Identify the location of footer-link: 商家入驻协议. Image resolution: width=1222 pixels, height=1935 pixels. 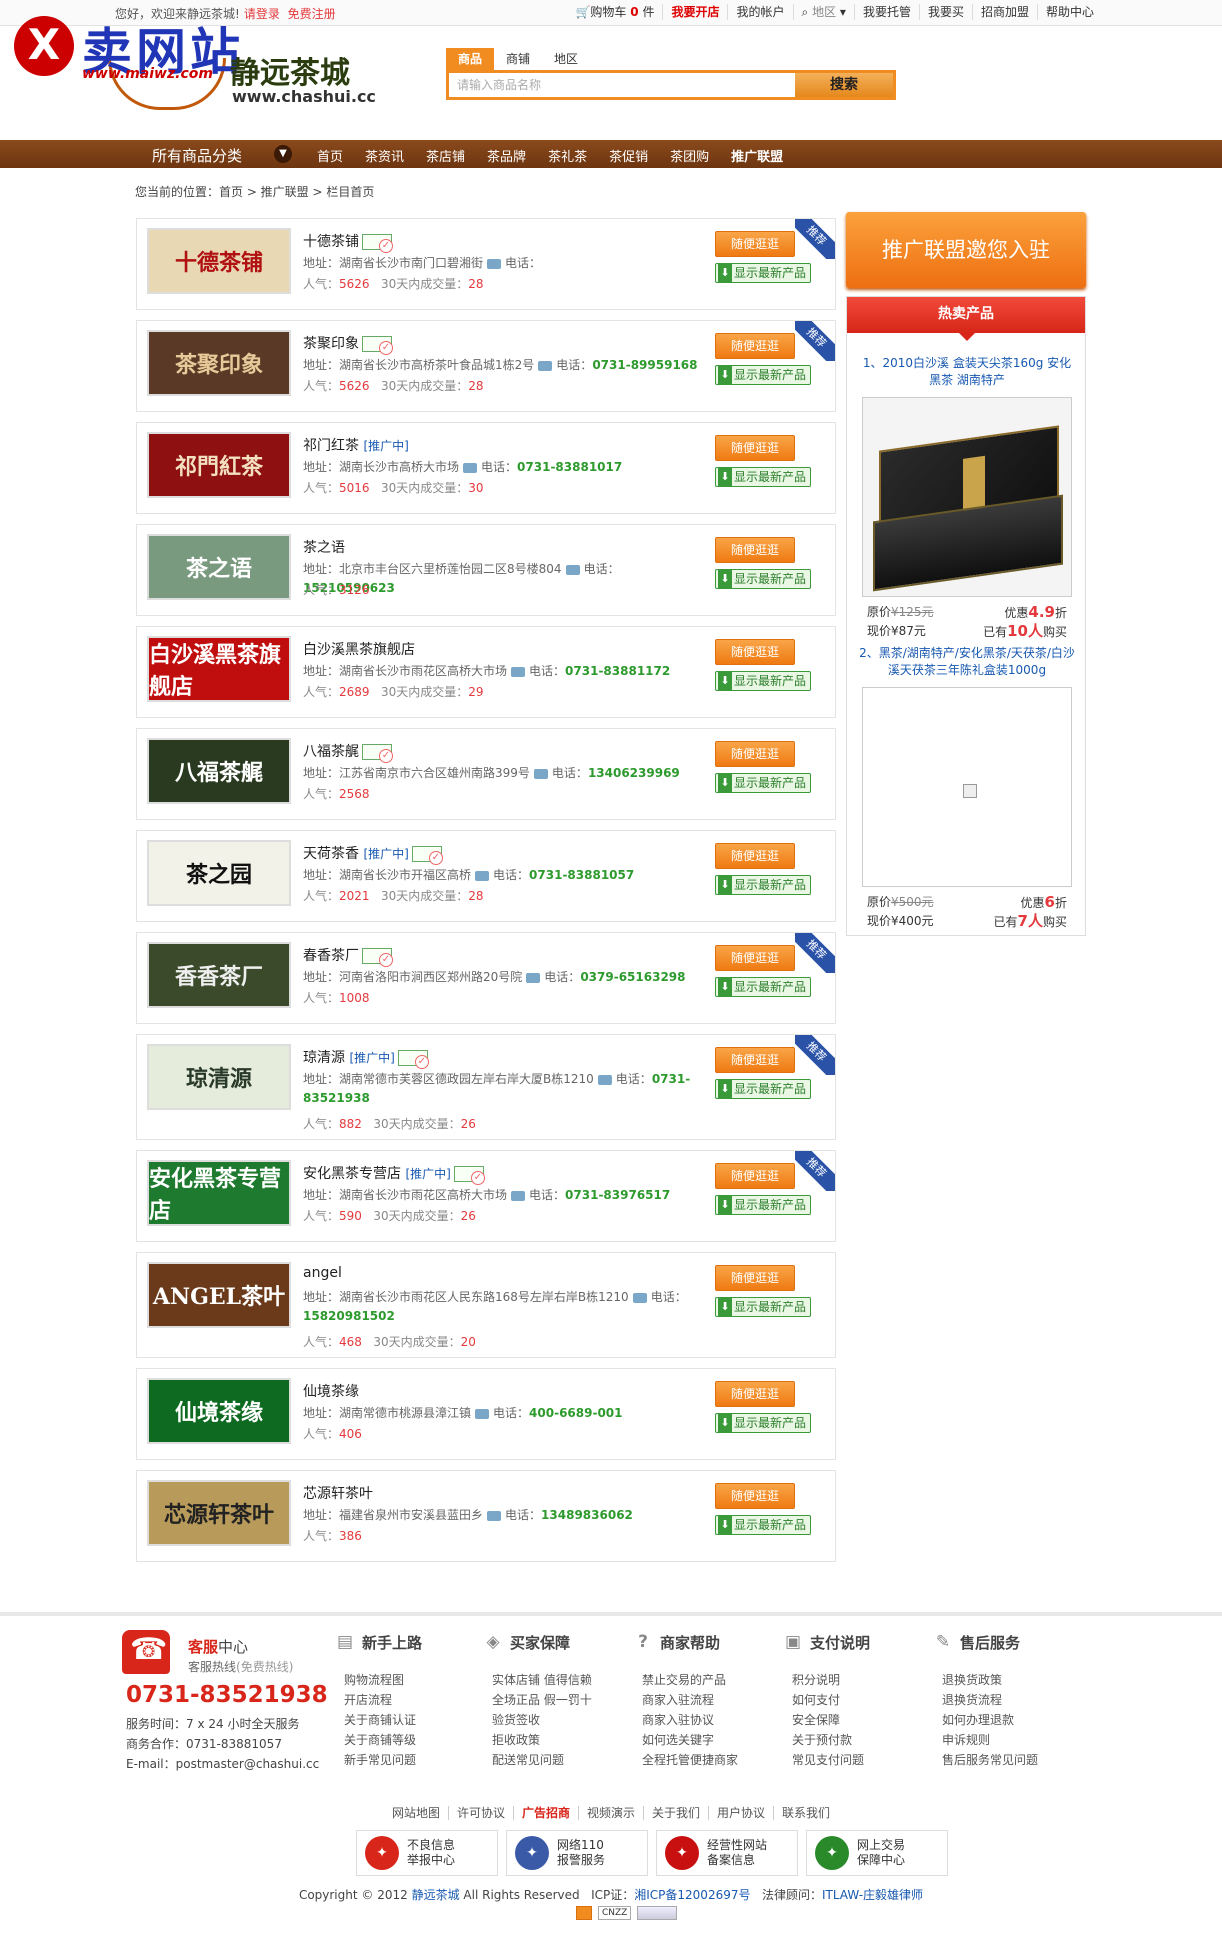
(712, 1720).